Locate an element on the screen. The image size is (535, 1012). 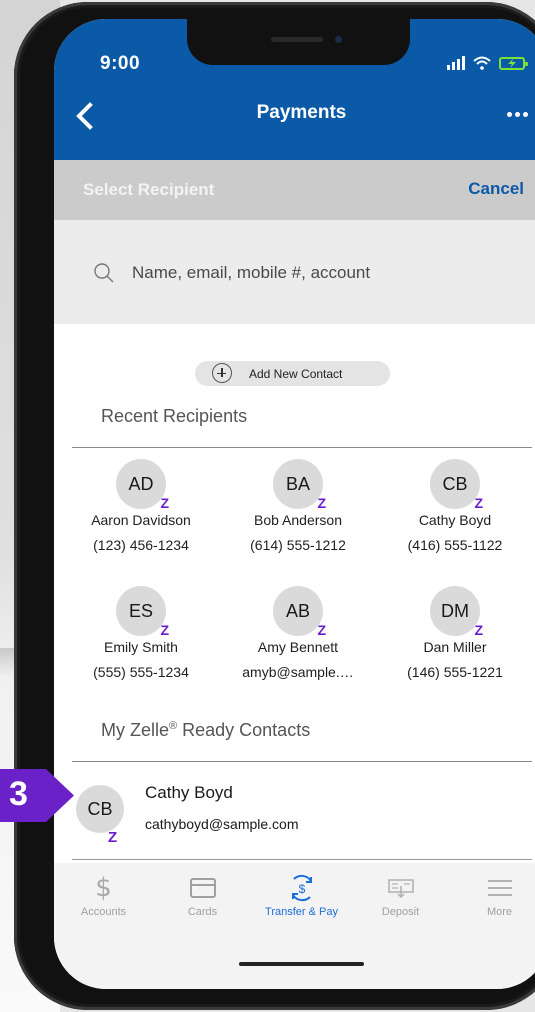
tab-cards: Cards is located at coordinates (202, 895).